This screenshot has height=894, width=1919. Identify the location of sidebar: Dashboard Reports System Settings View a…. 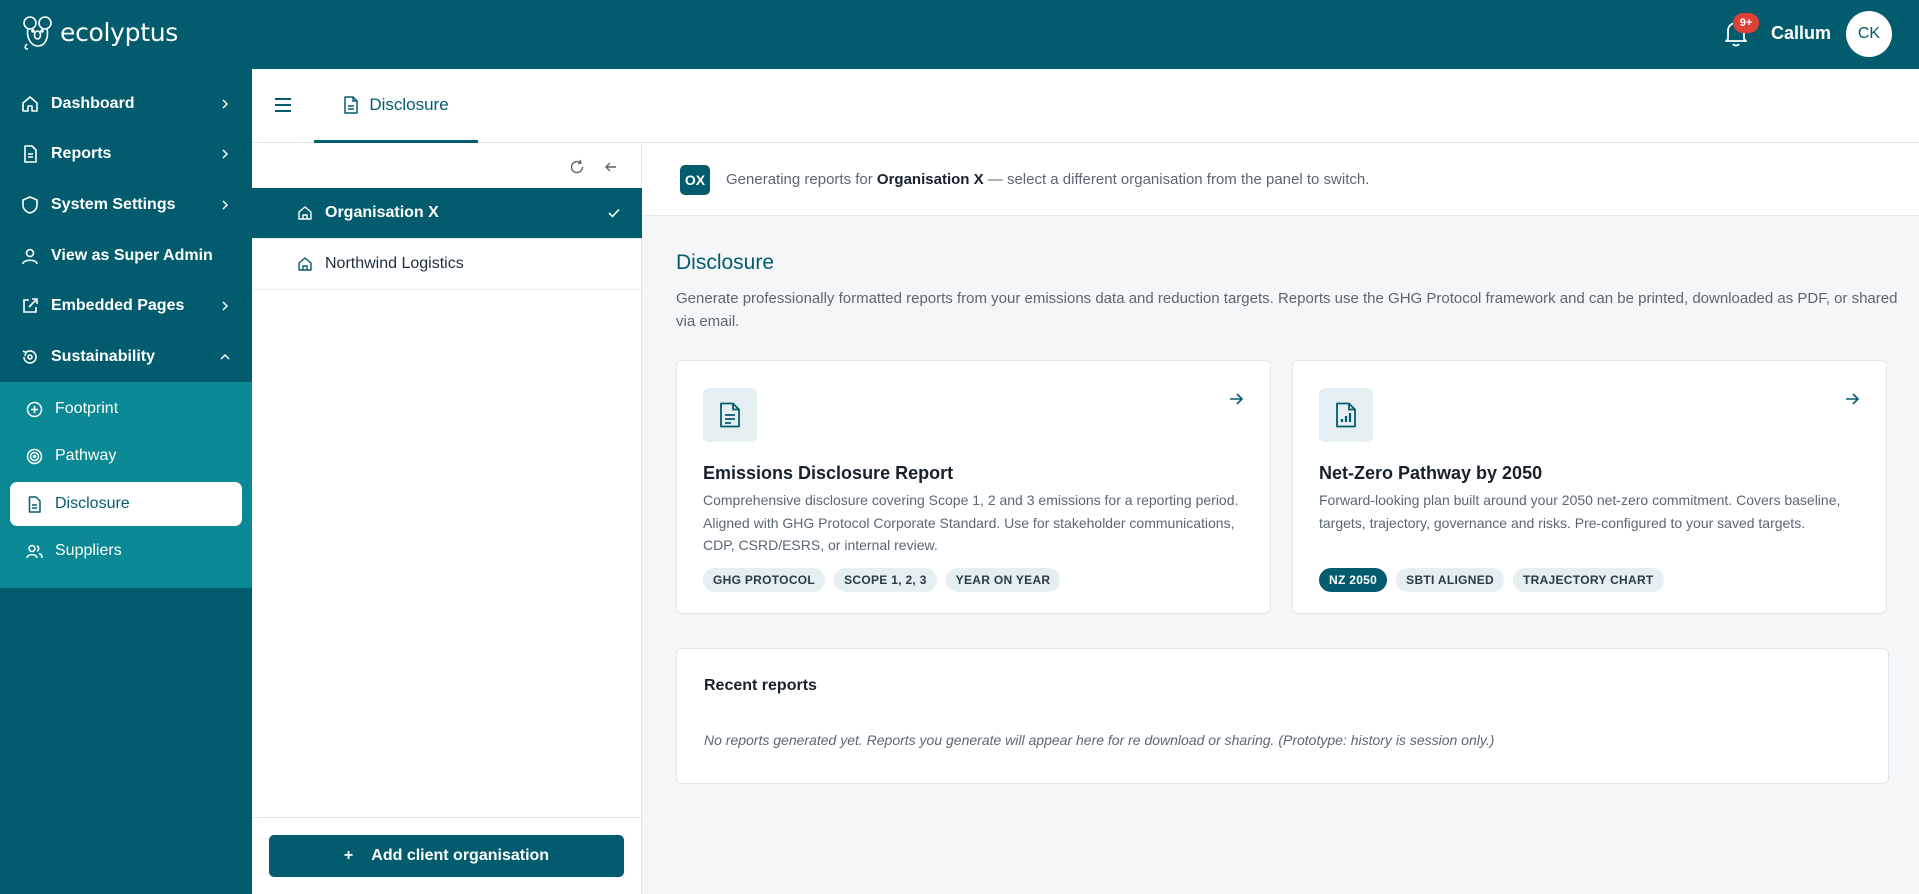
(126, 481).